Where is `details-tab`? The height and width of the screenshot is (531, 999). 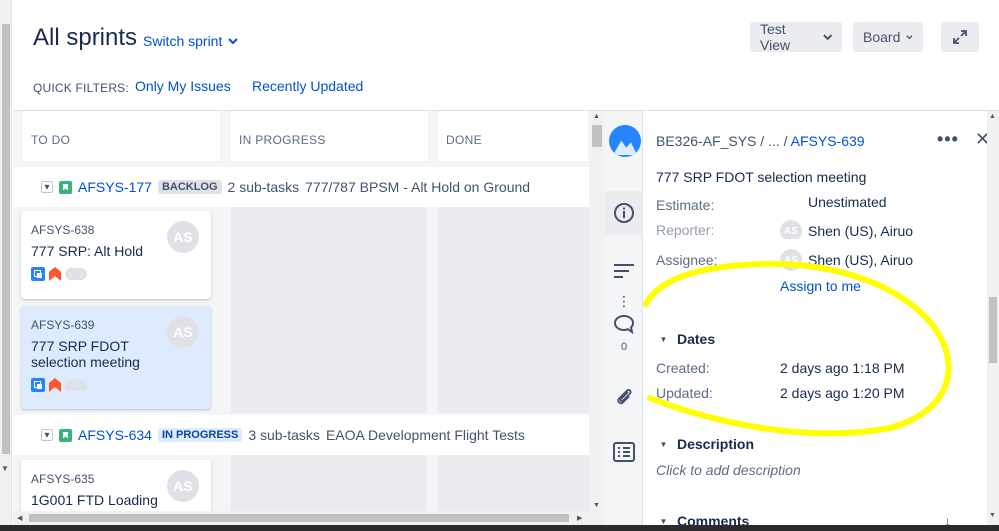 details-tab is located at coordinates (624, 213).